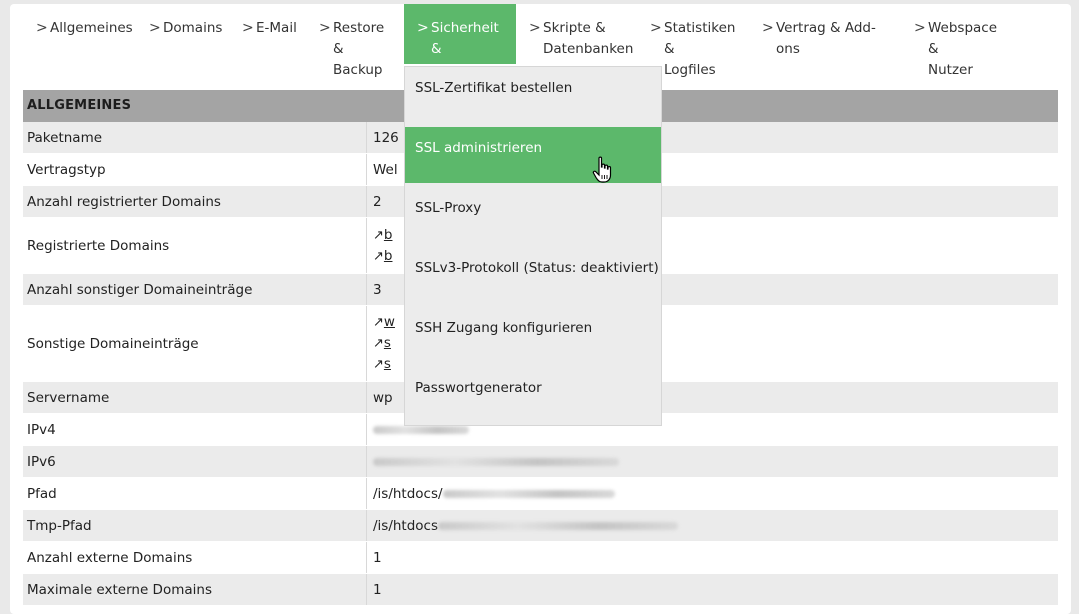 This screenshot has height=614, width=1079. What do you see at coordinates (465, 38) in the screenshot?
I see `tab-label: Sicherheit &` at bounding box center [465, 38].